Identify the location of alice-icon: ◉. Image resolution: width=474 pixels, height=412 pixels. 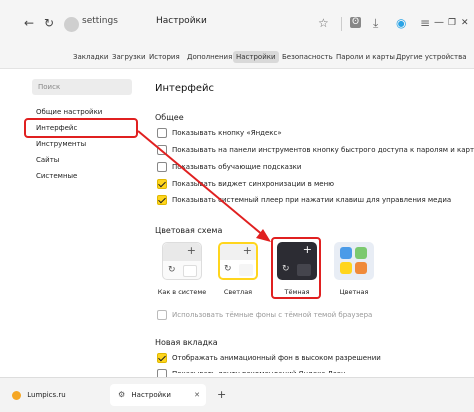
(401, 23).